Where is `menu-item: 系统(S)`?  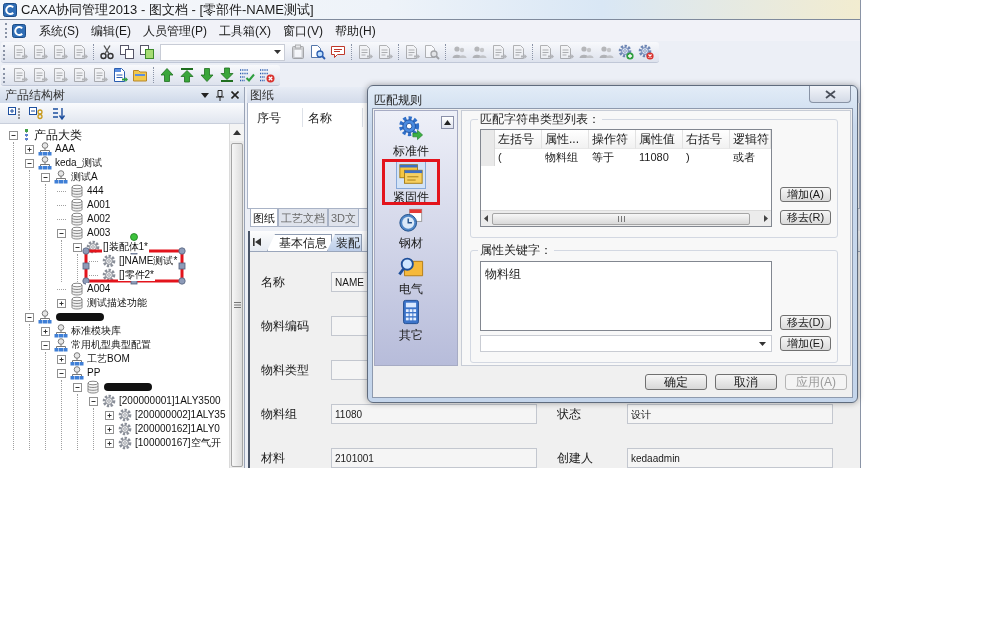 menu-item: 系统(S) is located at coordinates (59, 30).